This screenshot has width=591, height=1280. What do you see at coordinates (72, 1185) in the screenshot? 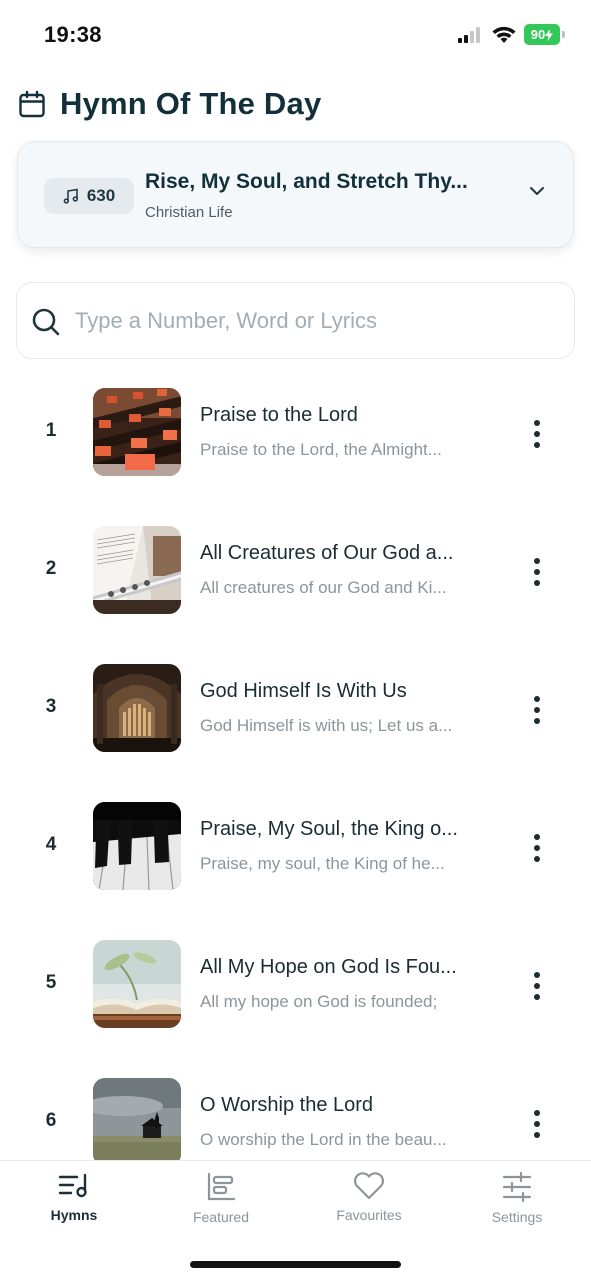
I see `hymn-list-icon` at bounding box center [72, 1185].